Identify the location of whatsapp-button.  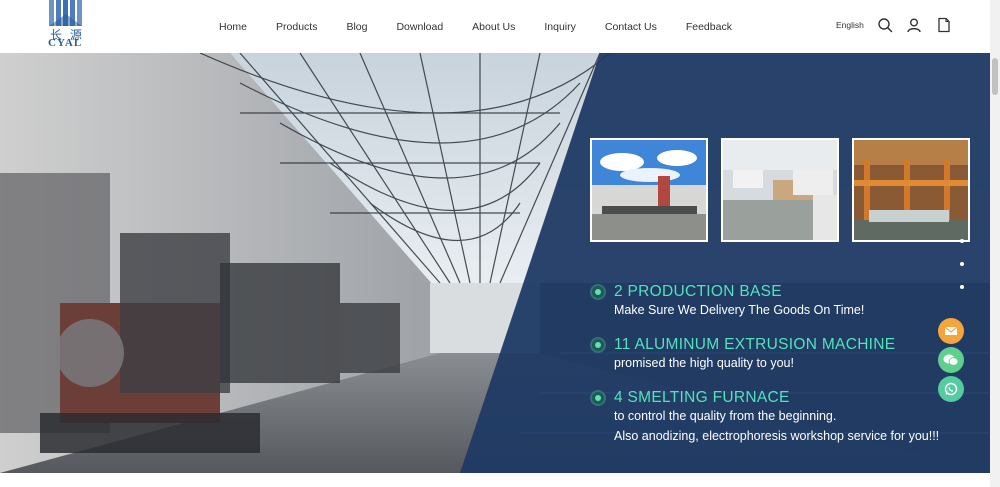
(951, 389).